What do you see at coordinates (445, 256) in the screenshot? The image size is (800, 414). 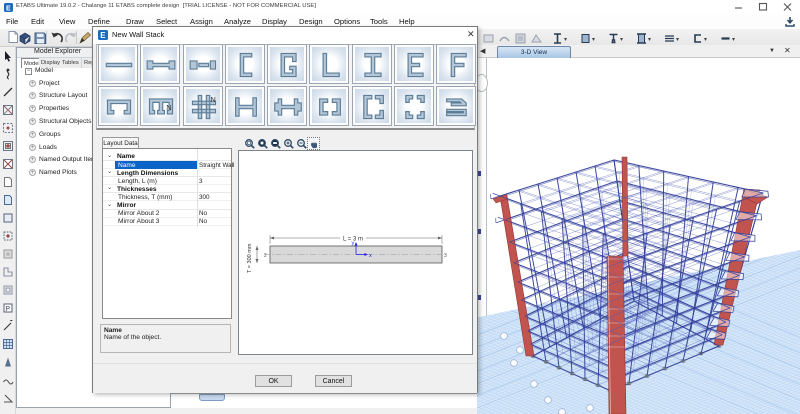 I see `svg-text: 3` at bounding box center [445, 256].